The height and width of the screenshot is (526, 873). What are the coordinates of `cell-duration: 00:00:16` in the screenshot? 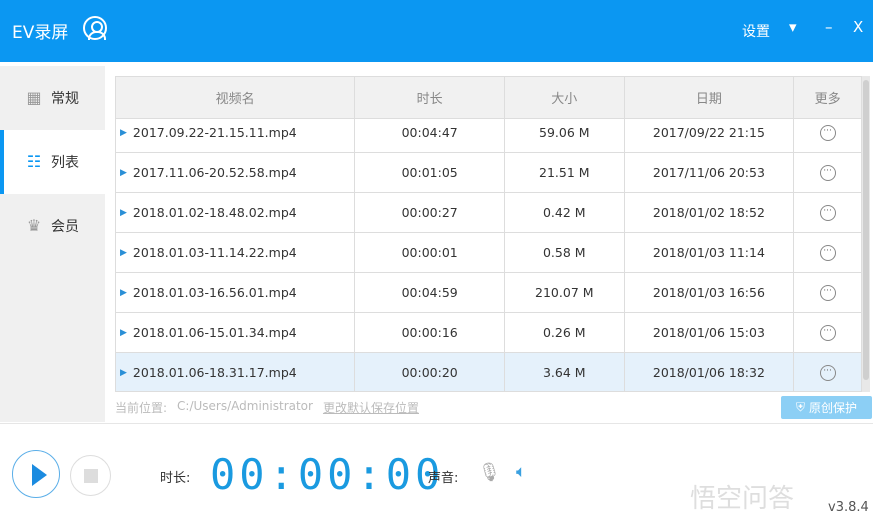 It's located at (430, 332).